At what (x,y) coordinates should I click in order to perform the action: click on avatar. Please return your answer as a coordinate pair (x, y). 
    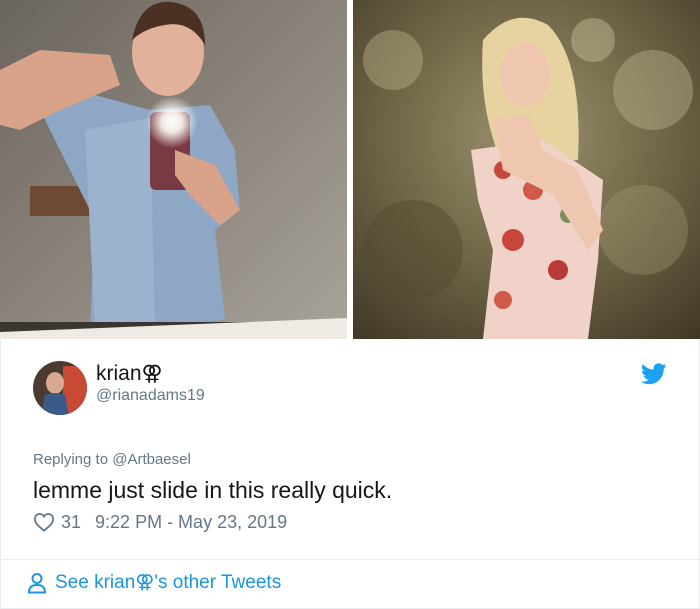
    Looking at the image, I should click on (60, 388).